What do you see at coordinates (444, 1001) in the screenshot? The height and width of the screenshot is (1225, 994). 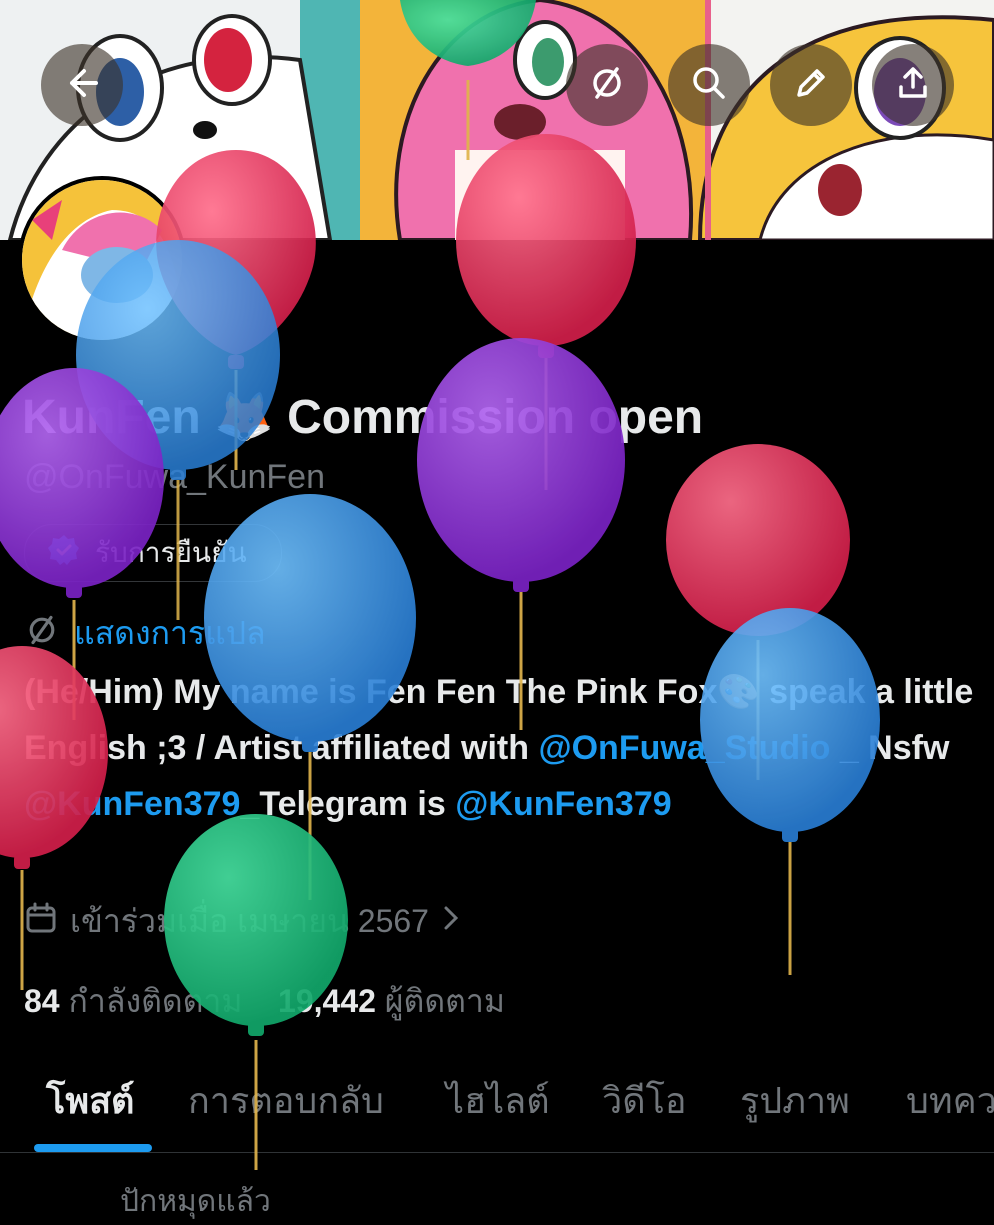 I see `followers-label: ผู้ติดตาม` at bounding box center [444, 1001].